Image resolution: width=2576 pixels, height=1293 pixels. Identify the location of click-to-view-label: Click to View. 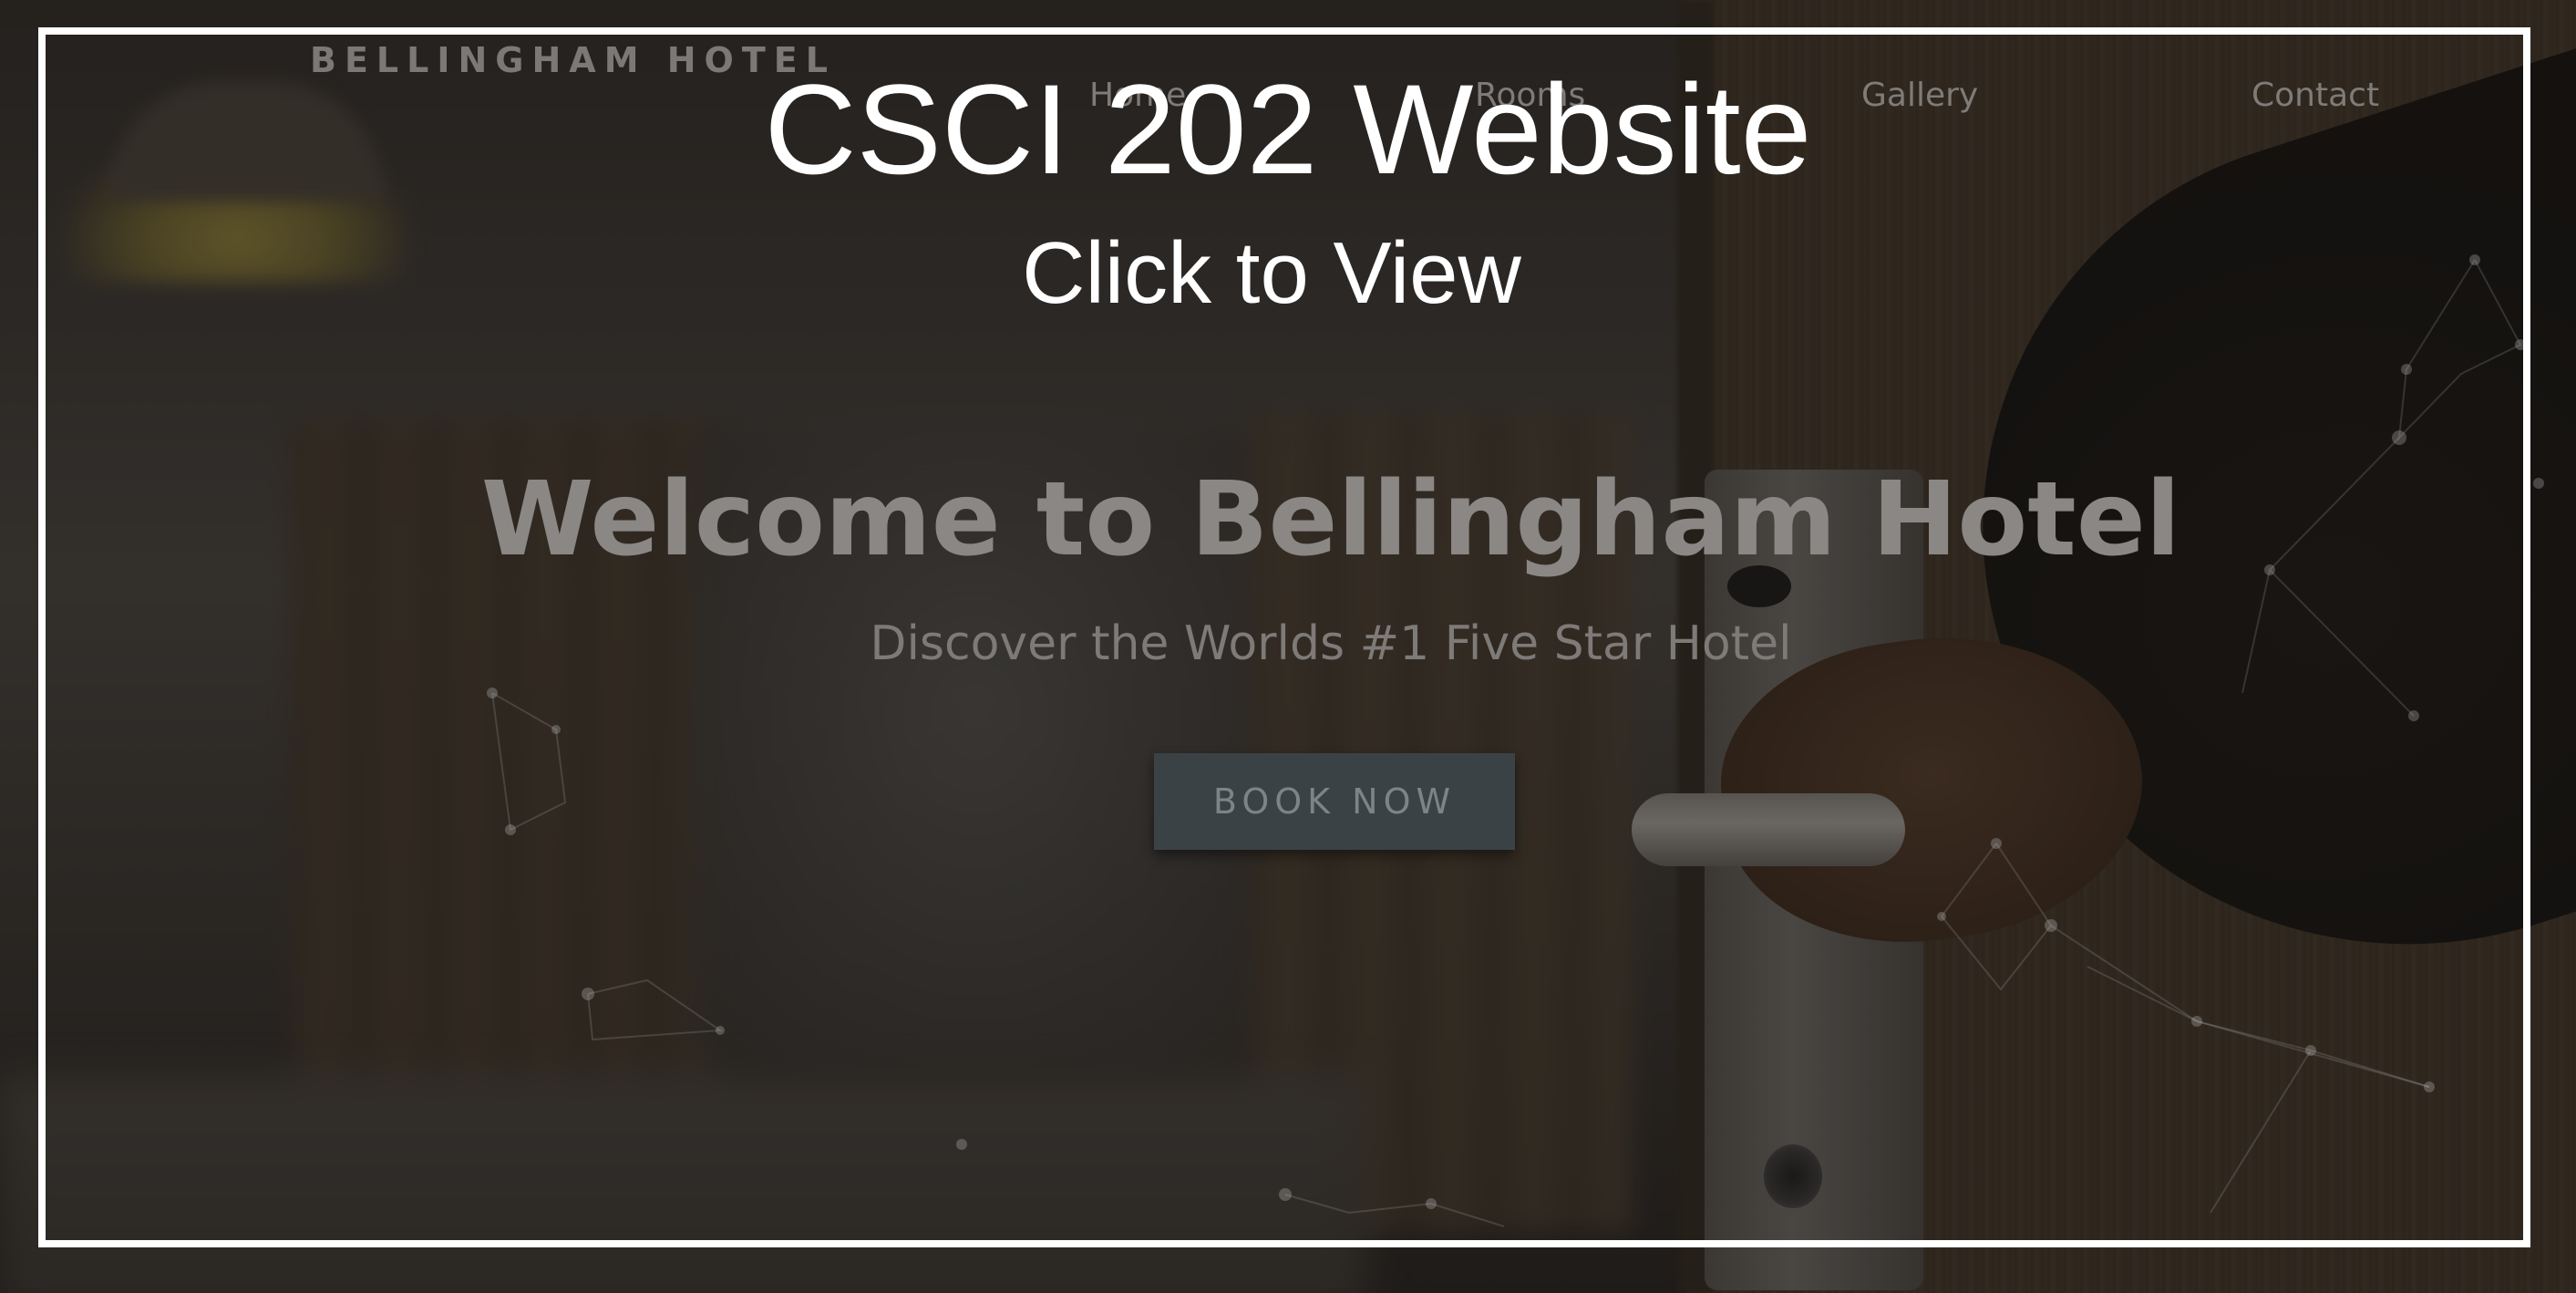
(1271, 273).